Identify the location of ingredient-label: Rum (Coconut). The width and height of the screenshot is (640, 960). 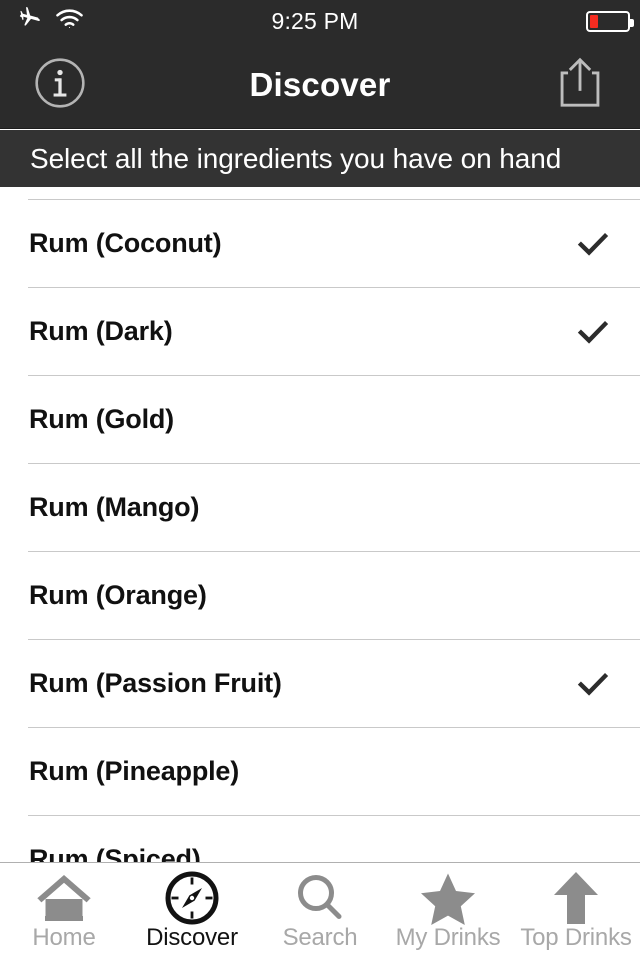
(125, 243).